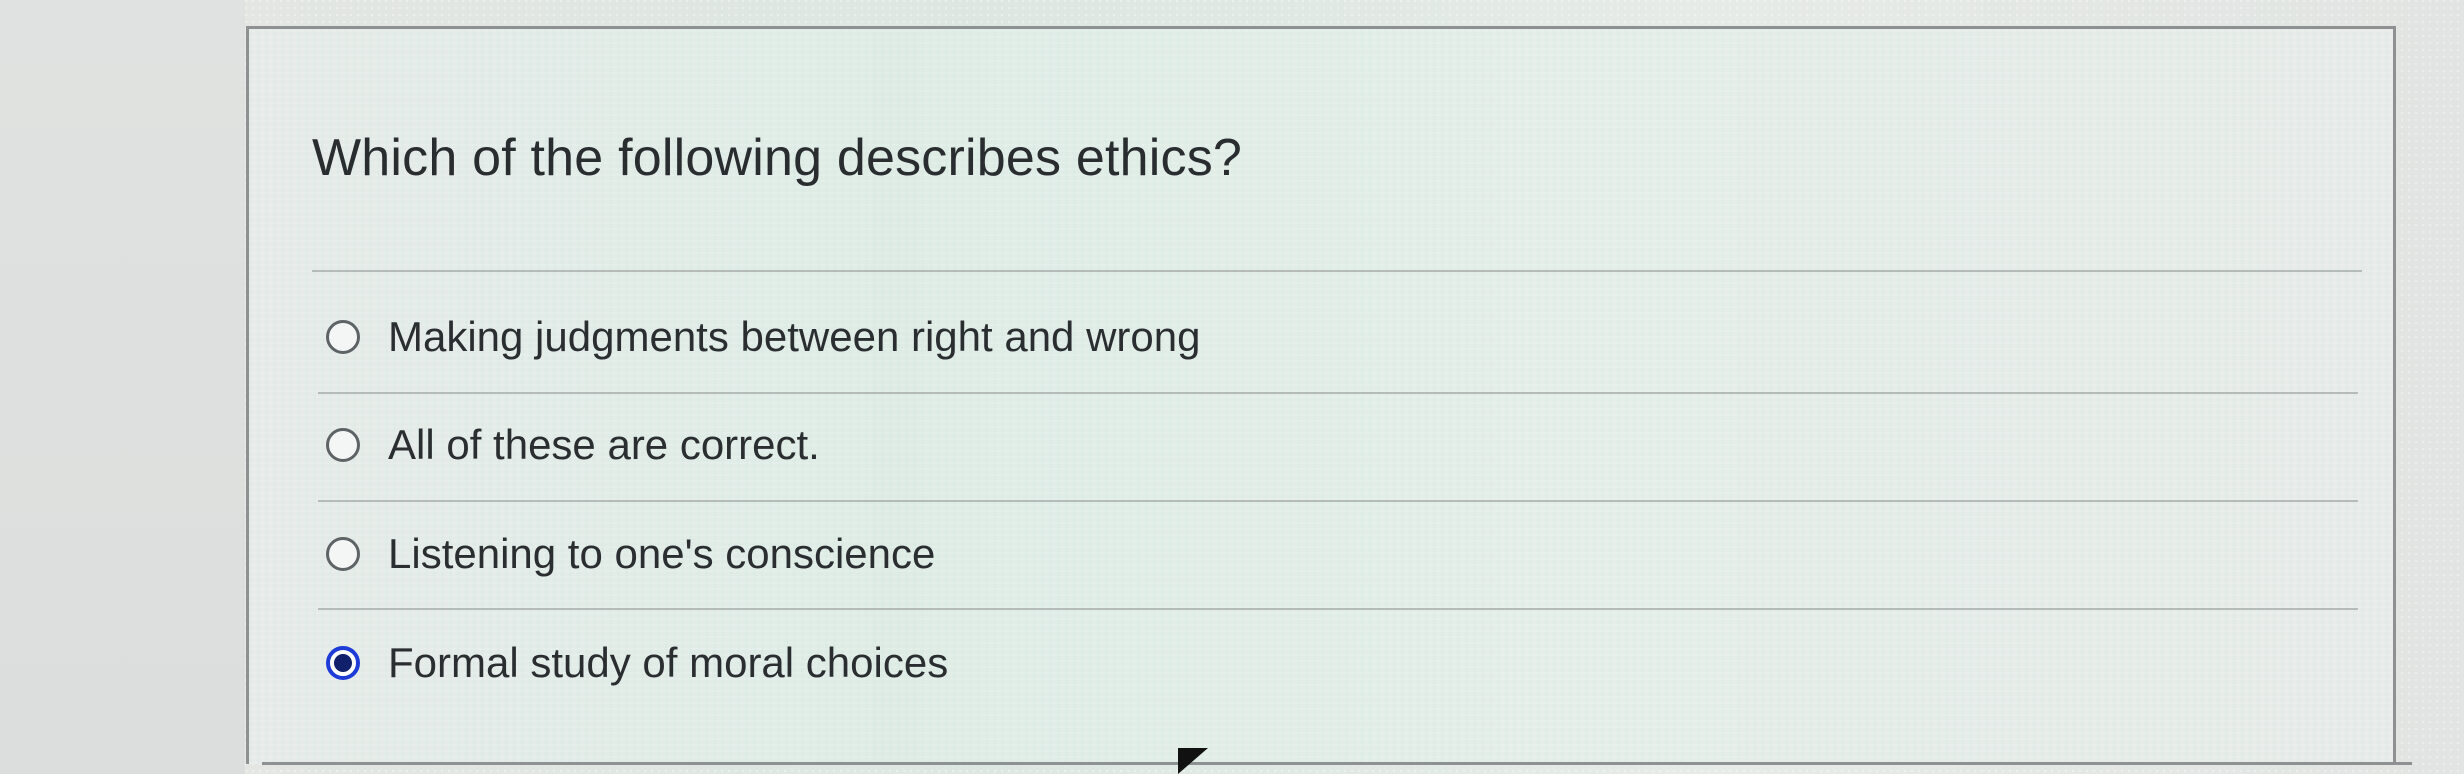 The image size is (2464, 774). What do you see at coordinates (1193, 761) in the screenshot?
I see `mouse-cursor-icon` at bounding box center [1193, 761].